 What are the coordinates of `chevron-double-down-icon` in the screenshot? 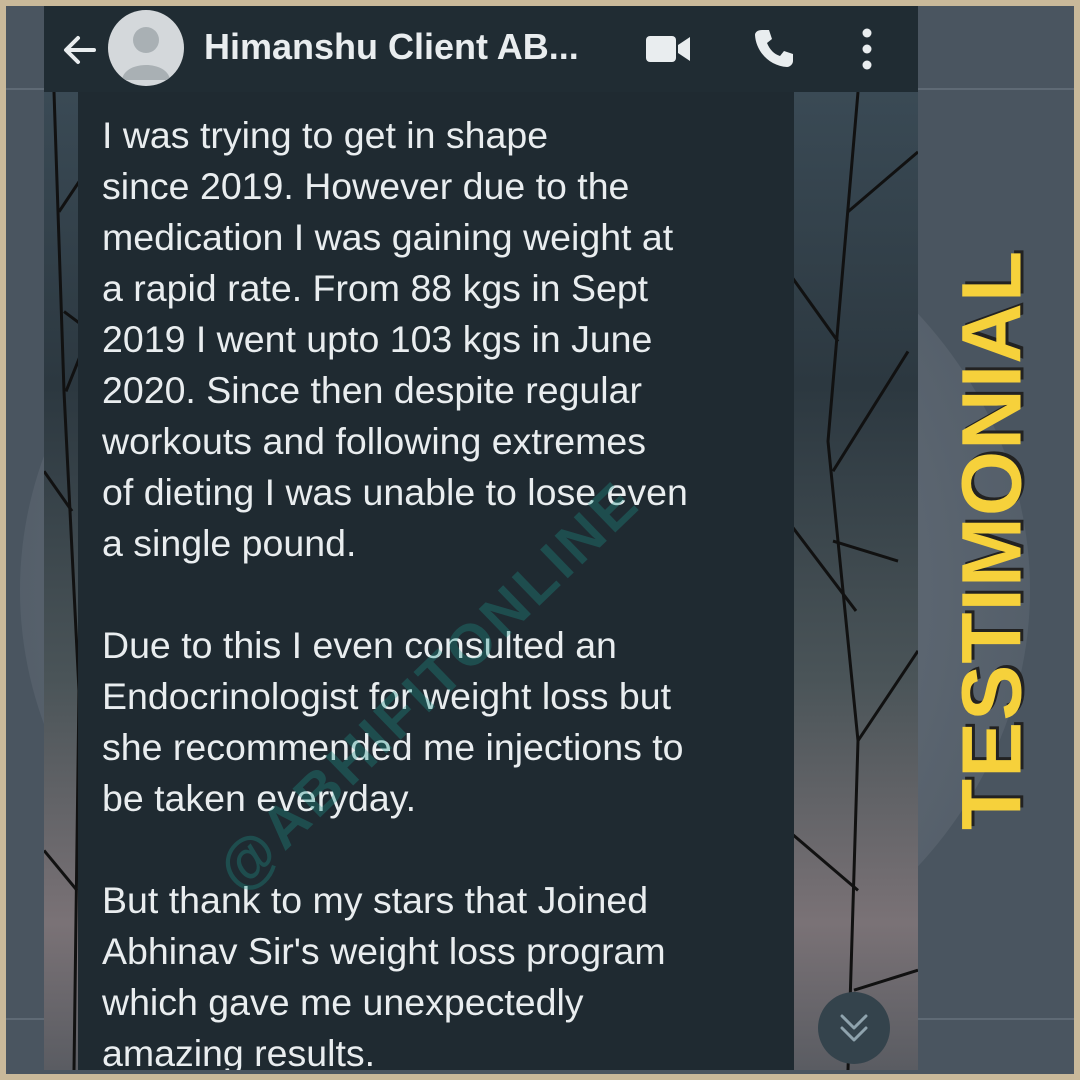 It's located at (854, 1028).